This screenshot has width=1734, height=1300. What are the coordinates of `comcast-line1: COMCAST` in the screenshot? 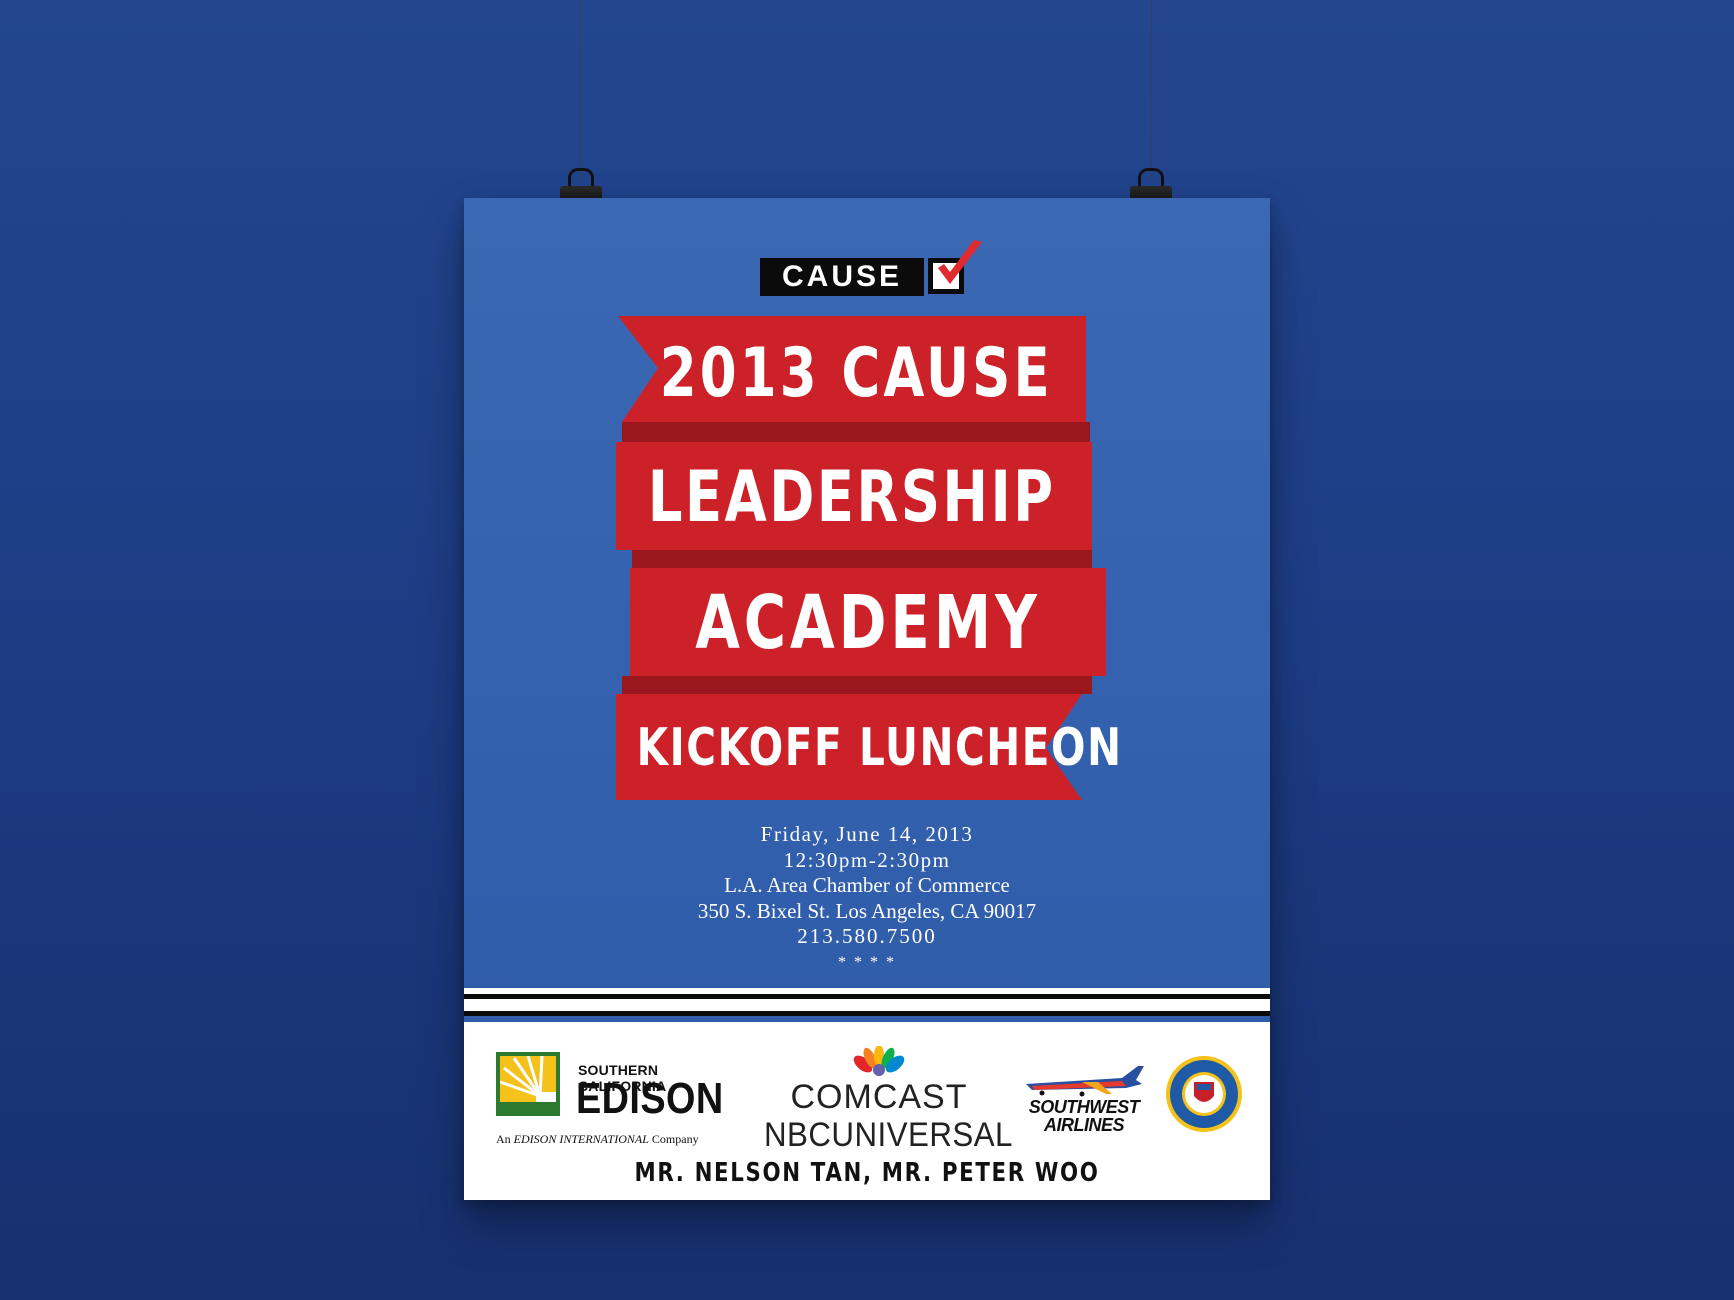 It's located at (879, 1097).